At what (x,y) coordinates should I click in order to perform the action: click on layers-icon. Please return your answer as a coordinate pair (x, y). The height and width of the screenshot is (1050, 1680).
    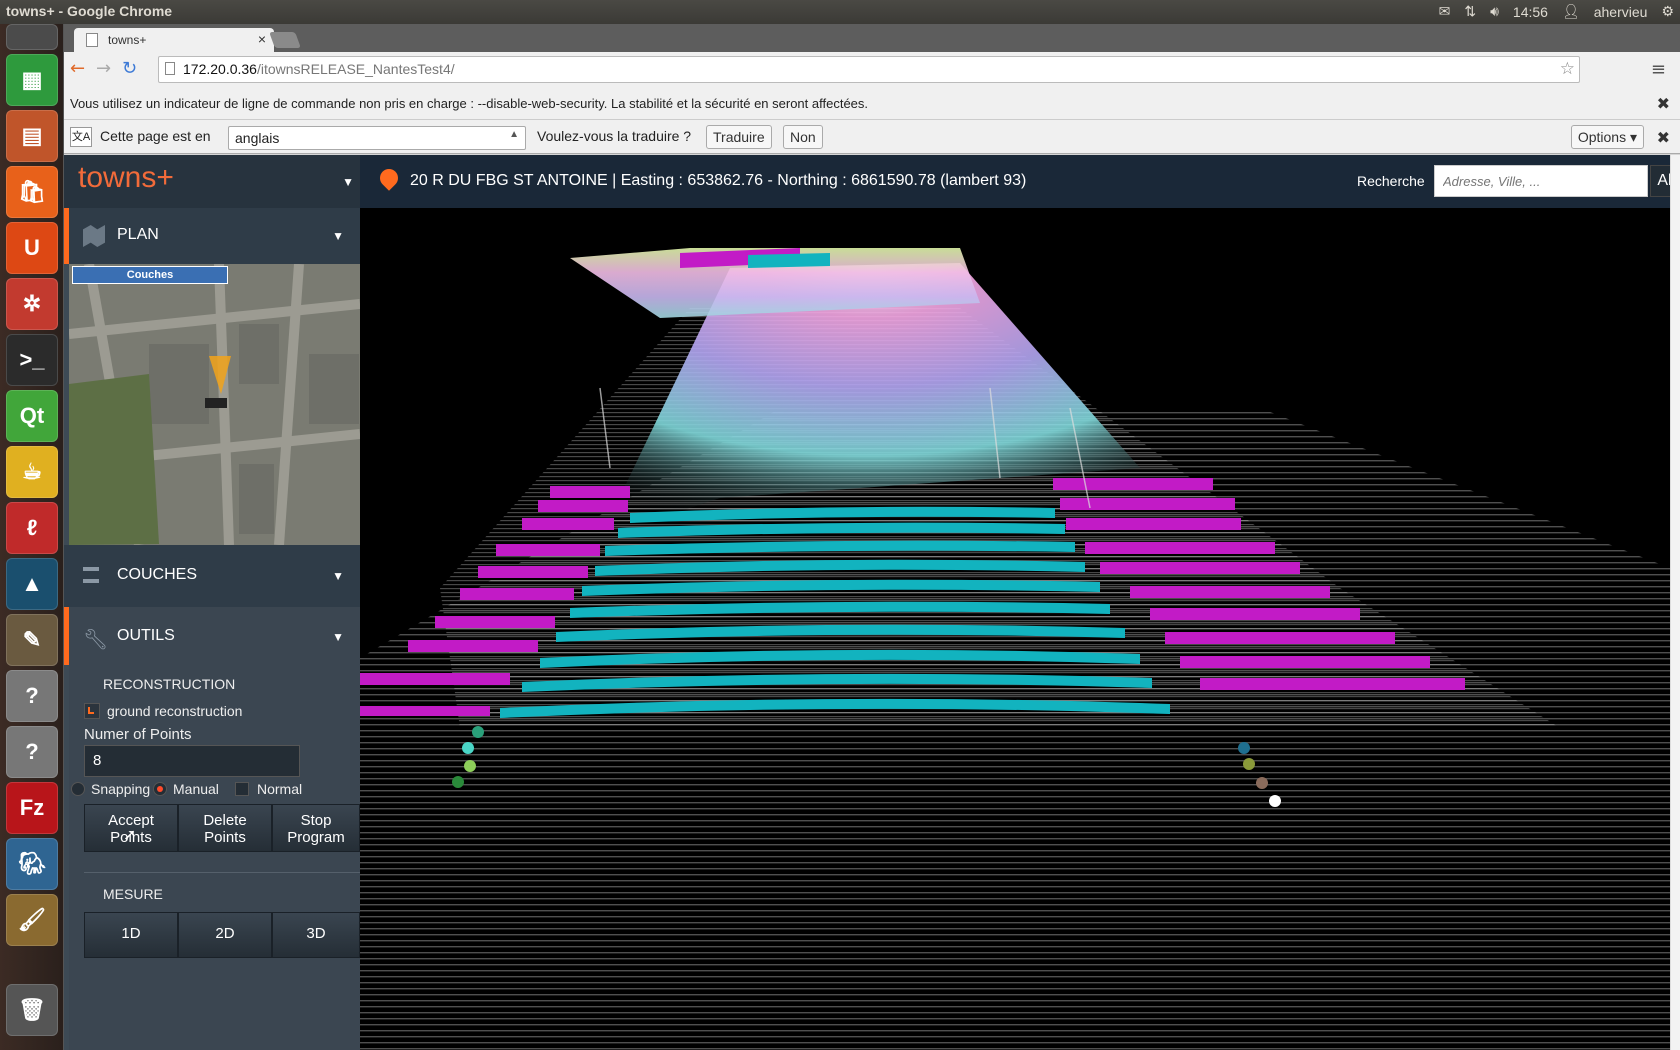
    Looking at the image, I should click on (91, 575).